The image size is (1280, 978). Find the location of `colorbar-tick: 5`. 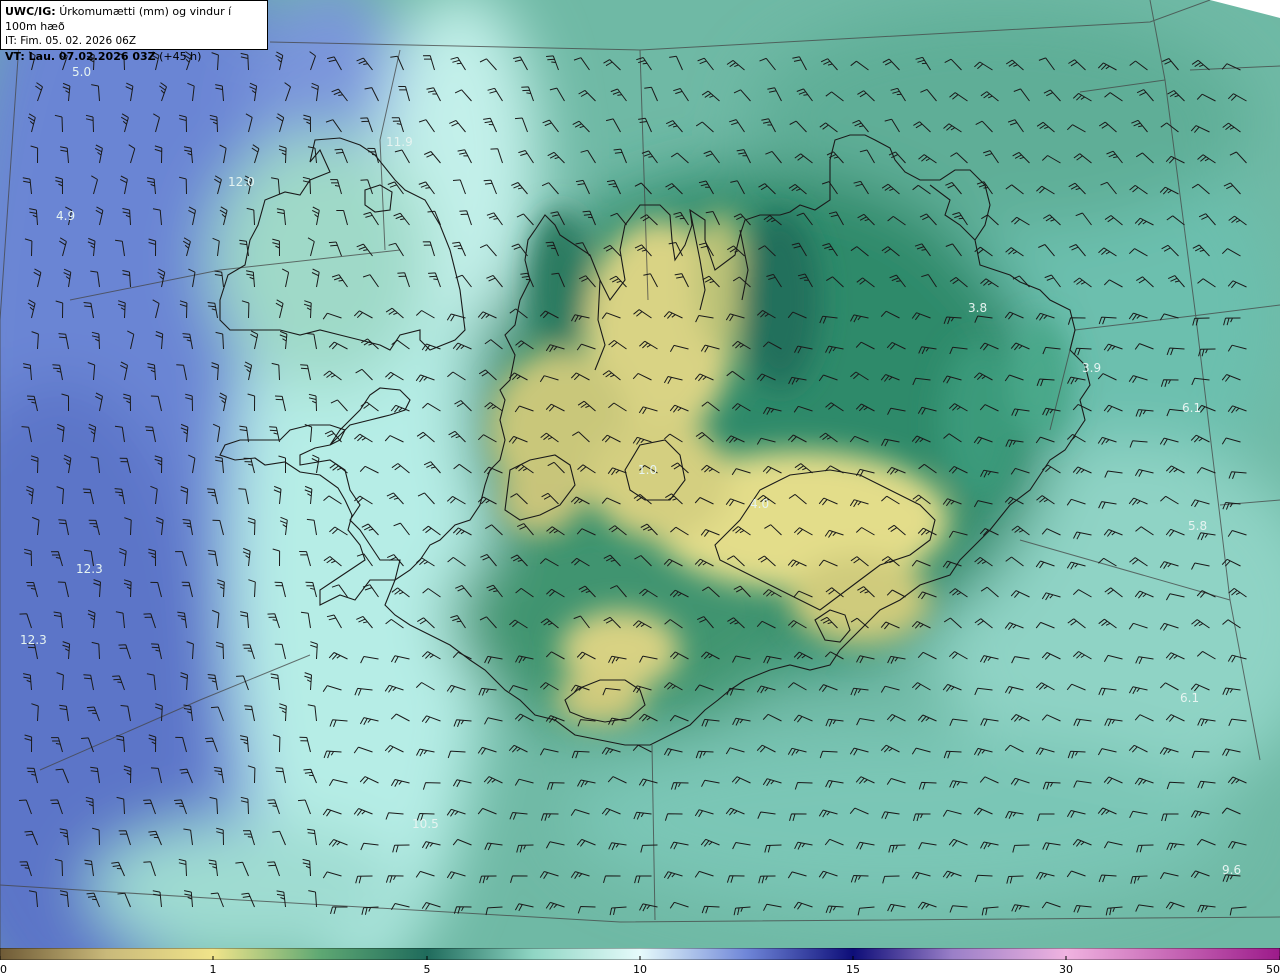

colorbar-tick: 5 is located at coordinates (427, 969).